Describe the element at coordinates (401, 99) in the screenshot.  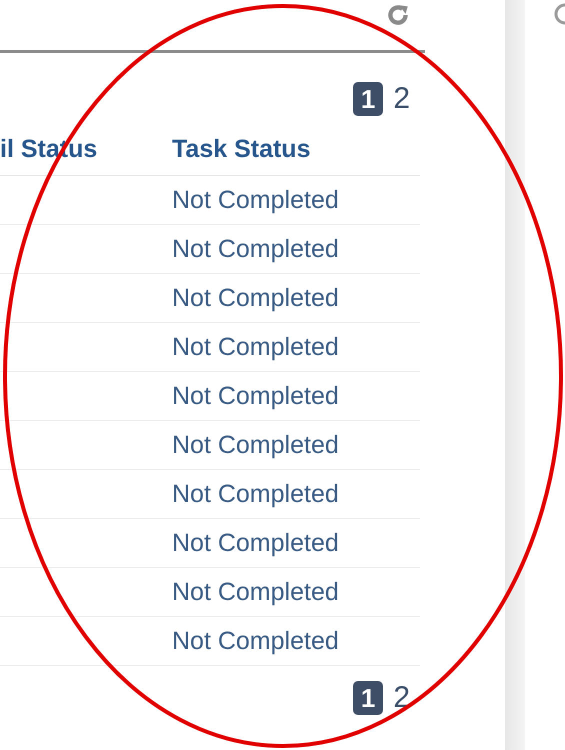
I see `page-link: 2` at that location.